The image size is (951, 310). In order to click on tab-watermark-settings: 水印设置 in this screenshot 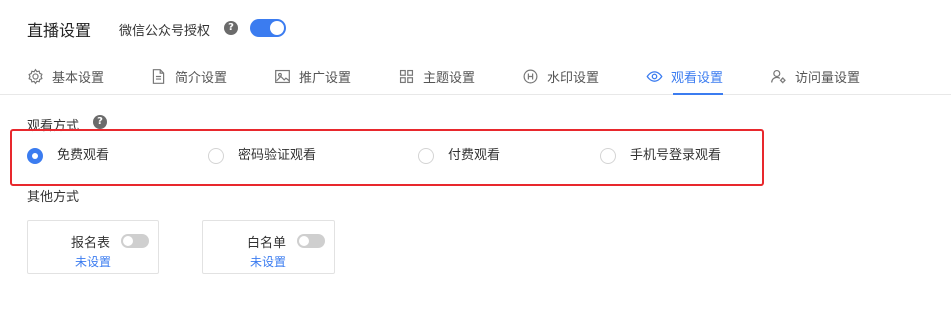, I will do `click(560, 76)`.